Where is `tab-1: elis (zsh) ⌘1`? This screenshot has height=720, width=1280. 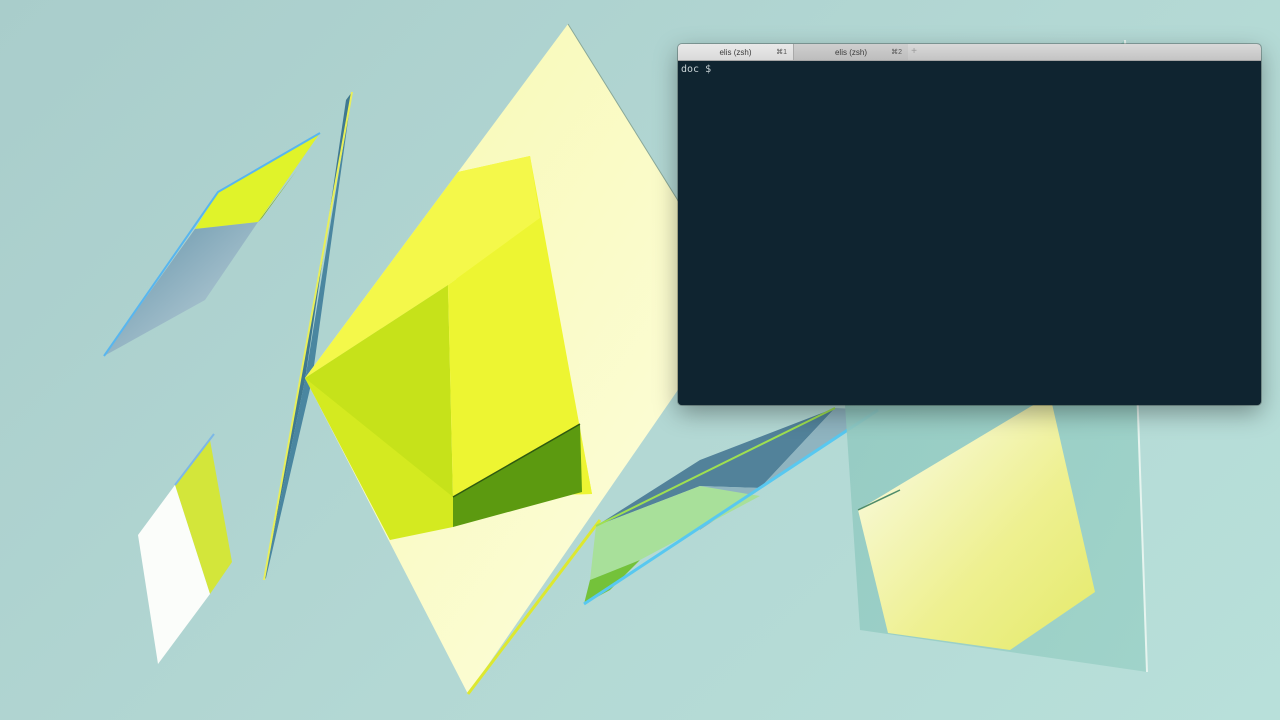 tab-1: elis (zsh) ⌘1 is located at coordinates (735, 52).